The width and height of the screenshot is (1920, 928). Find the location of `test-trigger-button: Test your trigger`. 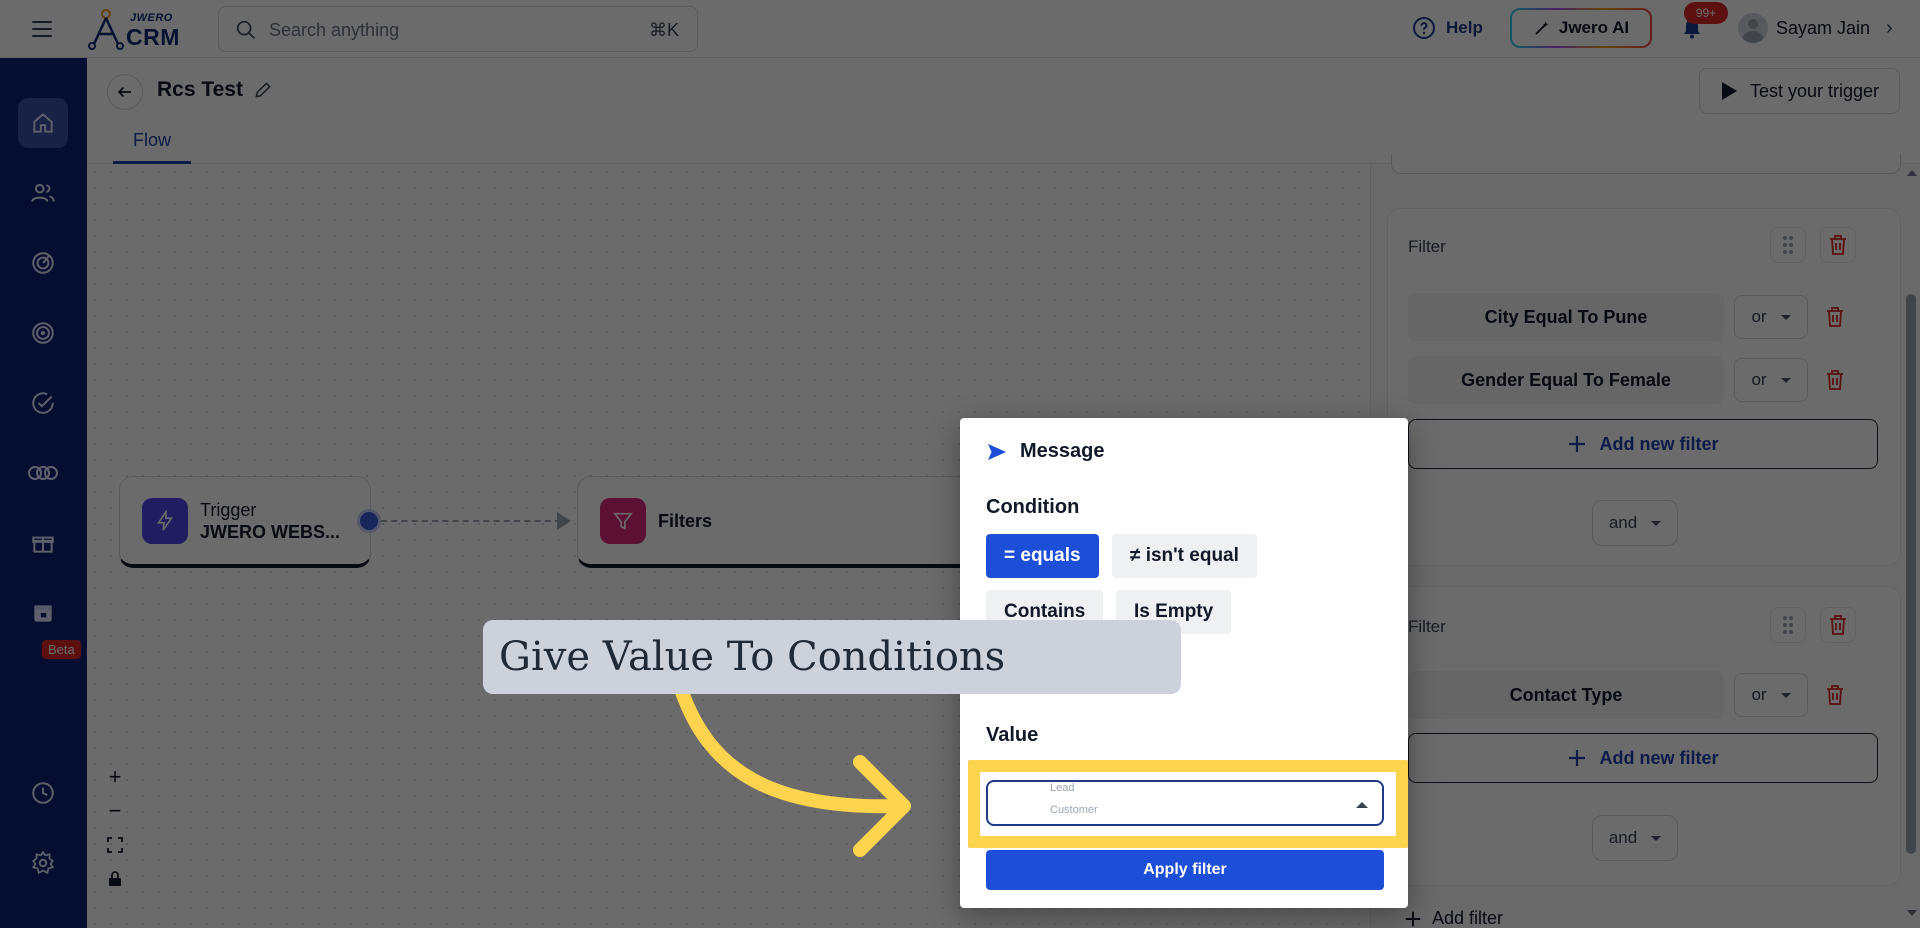

test-trigger-button: Test your trigger is located at coordinates (1799, 91).